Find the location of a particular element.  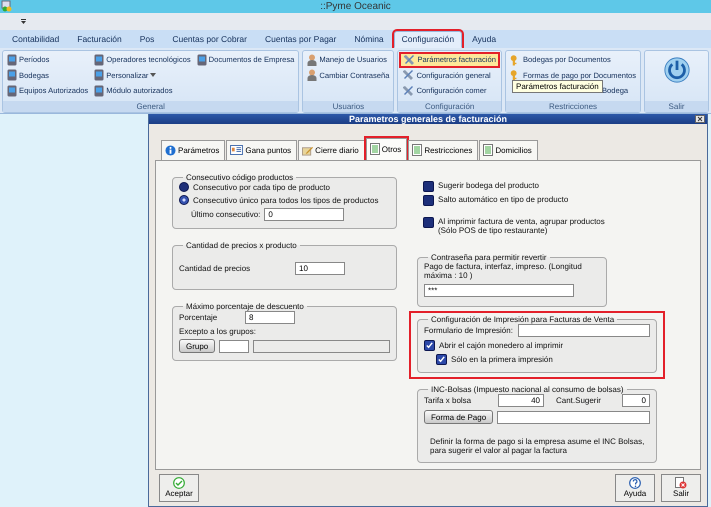

checkbox-label: Sugerir bodega del producto is located at coordinates (489, 185).